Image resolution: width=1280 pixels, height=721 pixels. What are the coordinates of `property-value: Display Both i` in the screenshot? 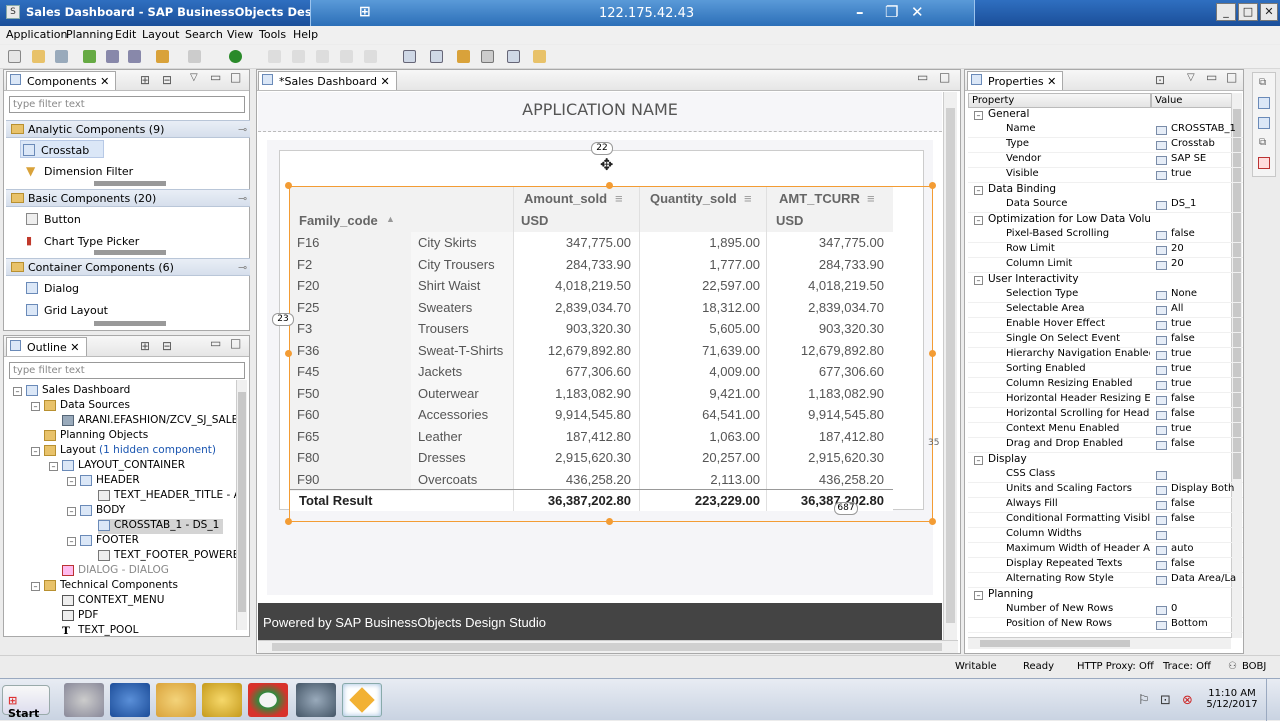 It's located at (1195, 490).